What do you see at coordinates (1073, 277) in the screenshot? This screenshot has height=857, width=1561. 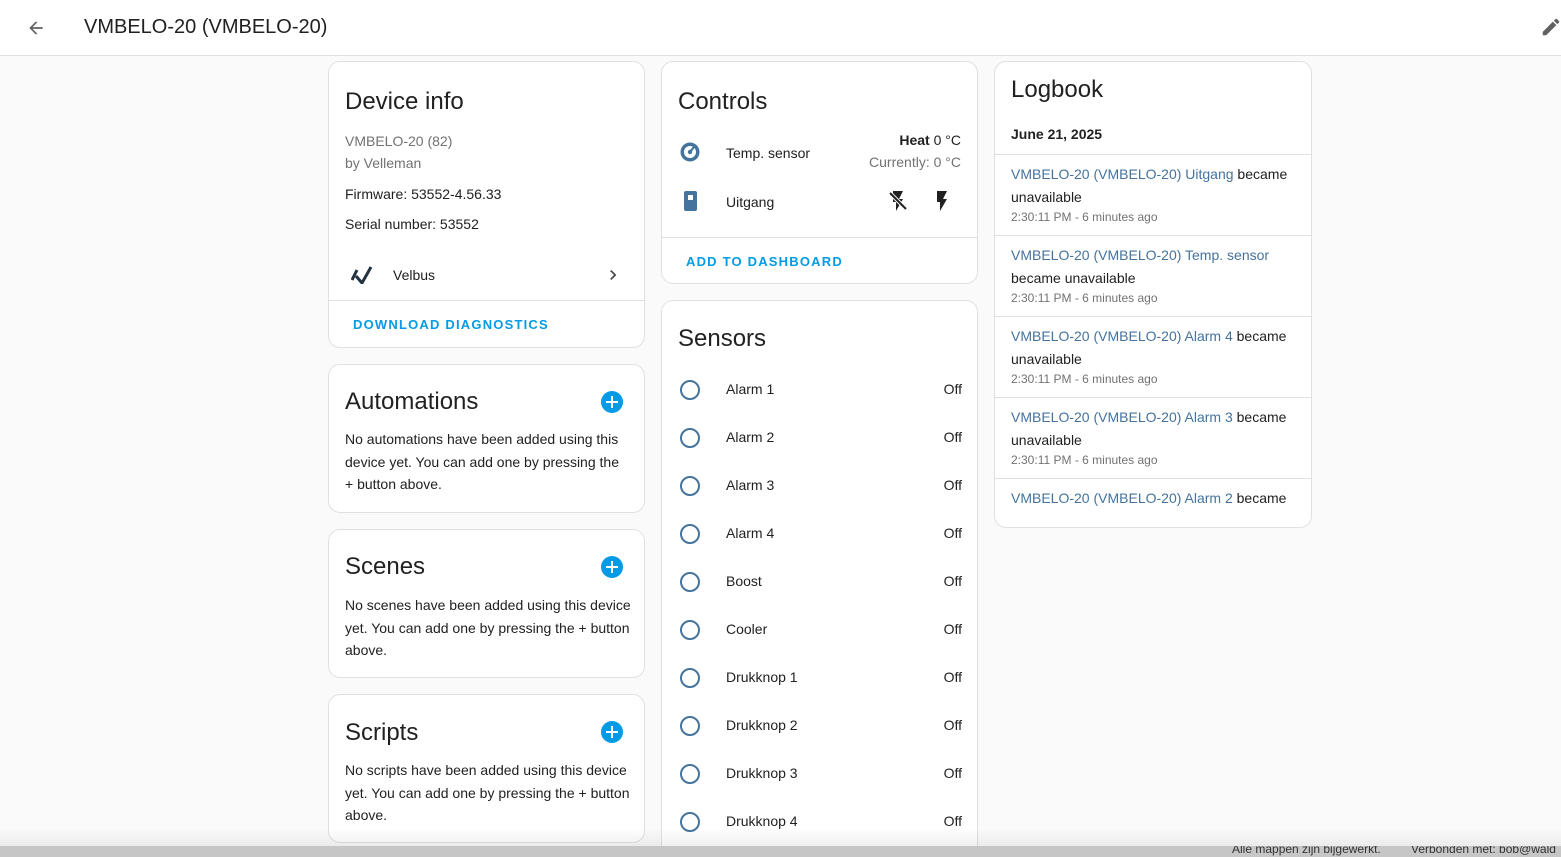 I see `logbook-event: became unavailable` at bounding box center [1073, 277].